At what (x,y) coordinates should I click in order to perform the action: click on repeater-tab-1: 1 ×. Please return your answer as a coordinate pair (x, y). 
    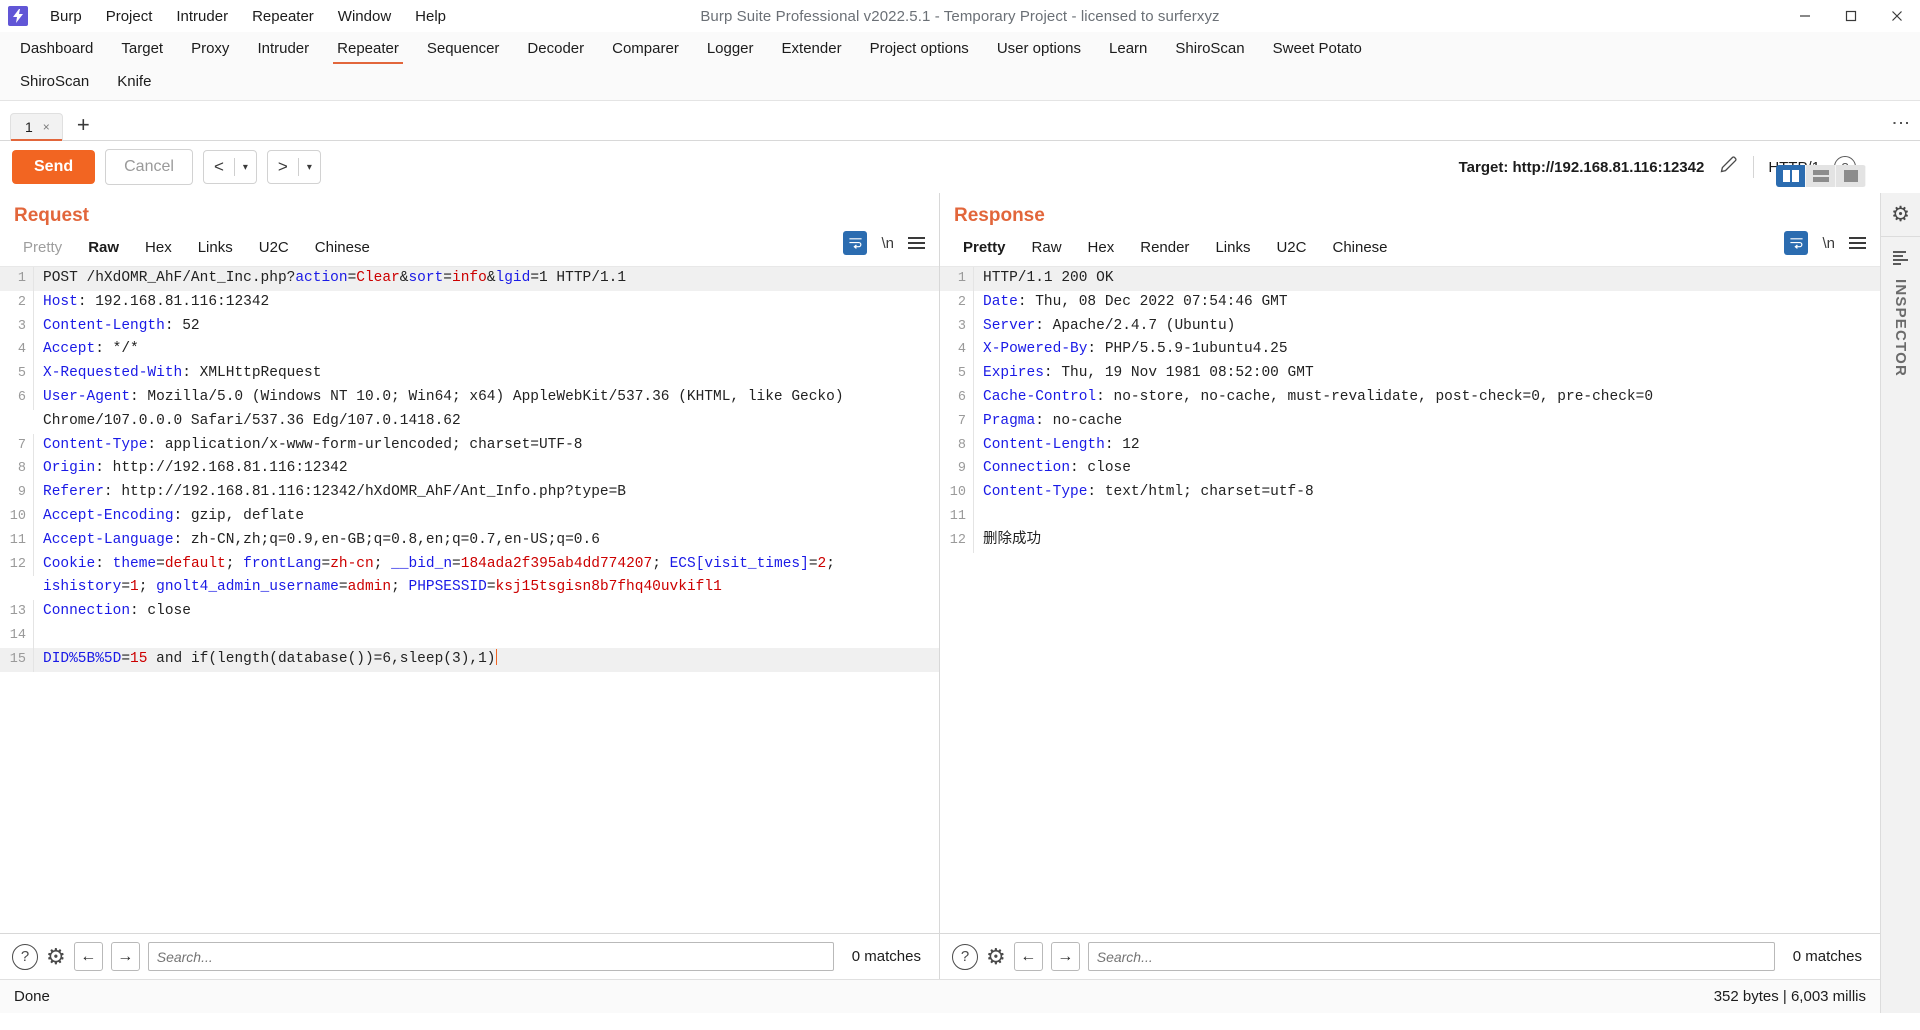
    Looking at the image, I should click on (36, 127).